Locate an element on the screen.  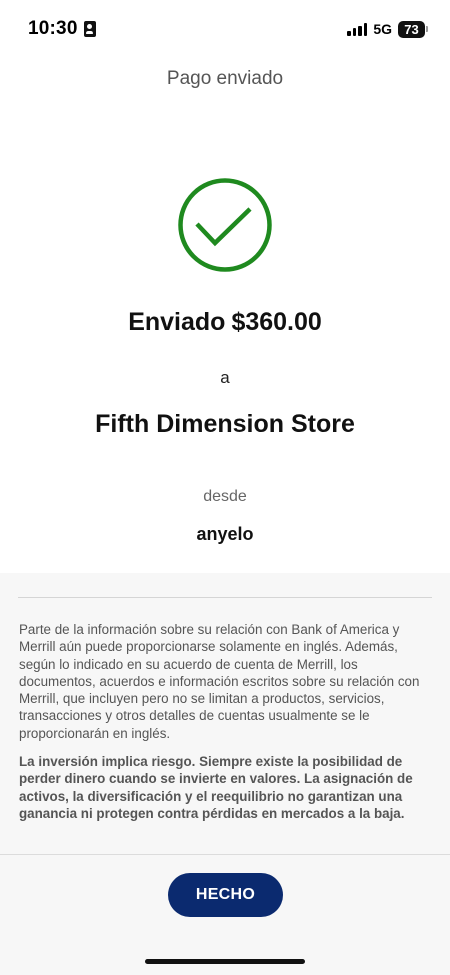
signal-bars-icon is located at coordinates (357, 29).